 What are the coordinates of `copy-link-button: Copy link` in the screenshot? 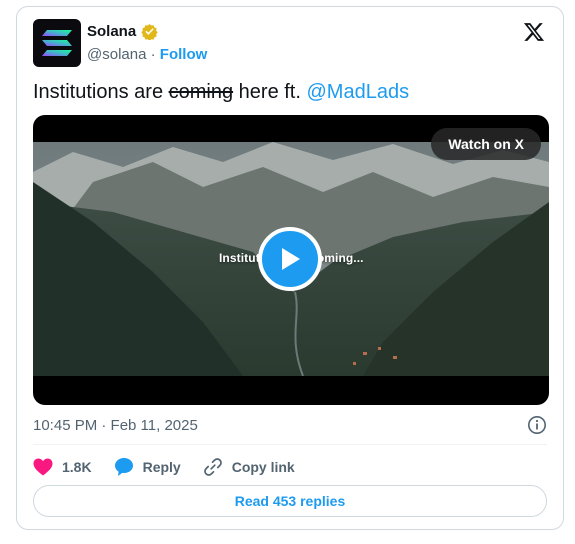 It's located at (249, 467).